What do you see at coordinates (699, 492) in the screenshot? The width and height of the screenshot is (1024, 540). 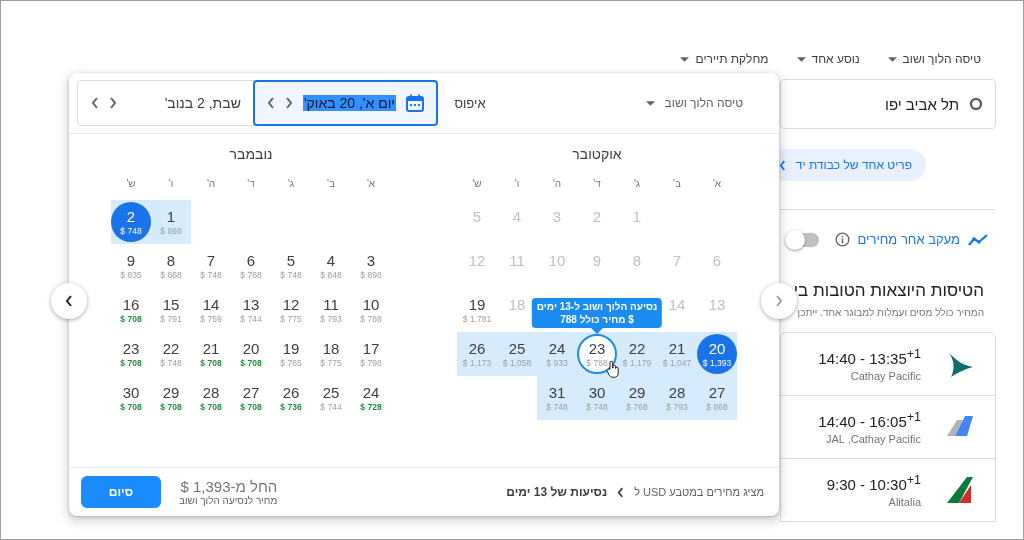 I see `currency-note: מציג מחירים במטבע USD ל` at bounding box center [699, 492].